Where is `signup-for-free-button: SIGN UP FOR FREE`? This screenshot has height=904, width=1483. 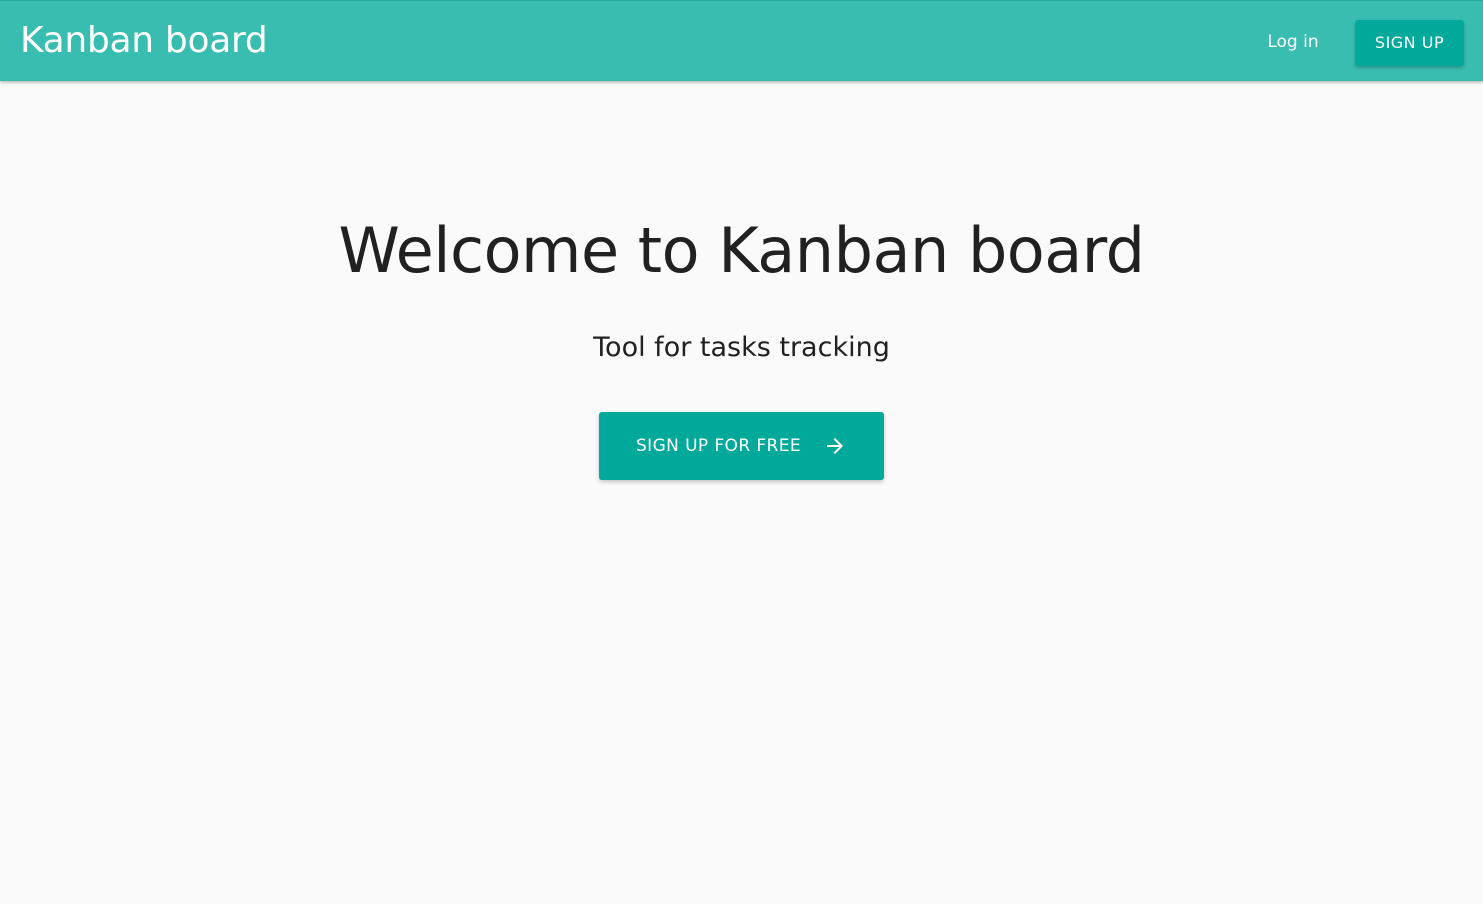
signup-for-free-button: SIGN UP FOR FREE is located at coordinates (741, 446).